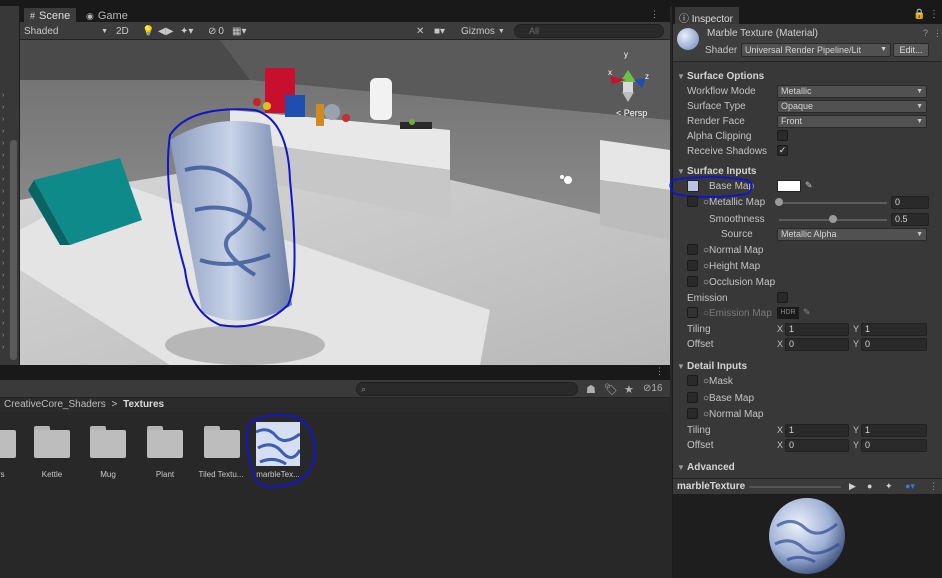 This screenshot has height=578, width=942. What do you see at coordinates (591, 389) in the screenshot?
I see `filter-type-icon: ☗` at bounding box center [591, 389].